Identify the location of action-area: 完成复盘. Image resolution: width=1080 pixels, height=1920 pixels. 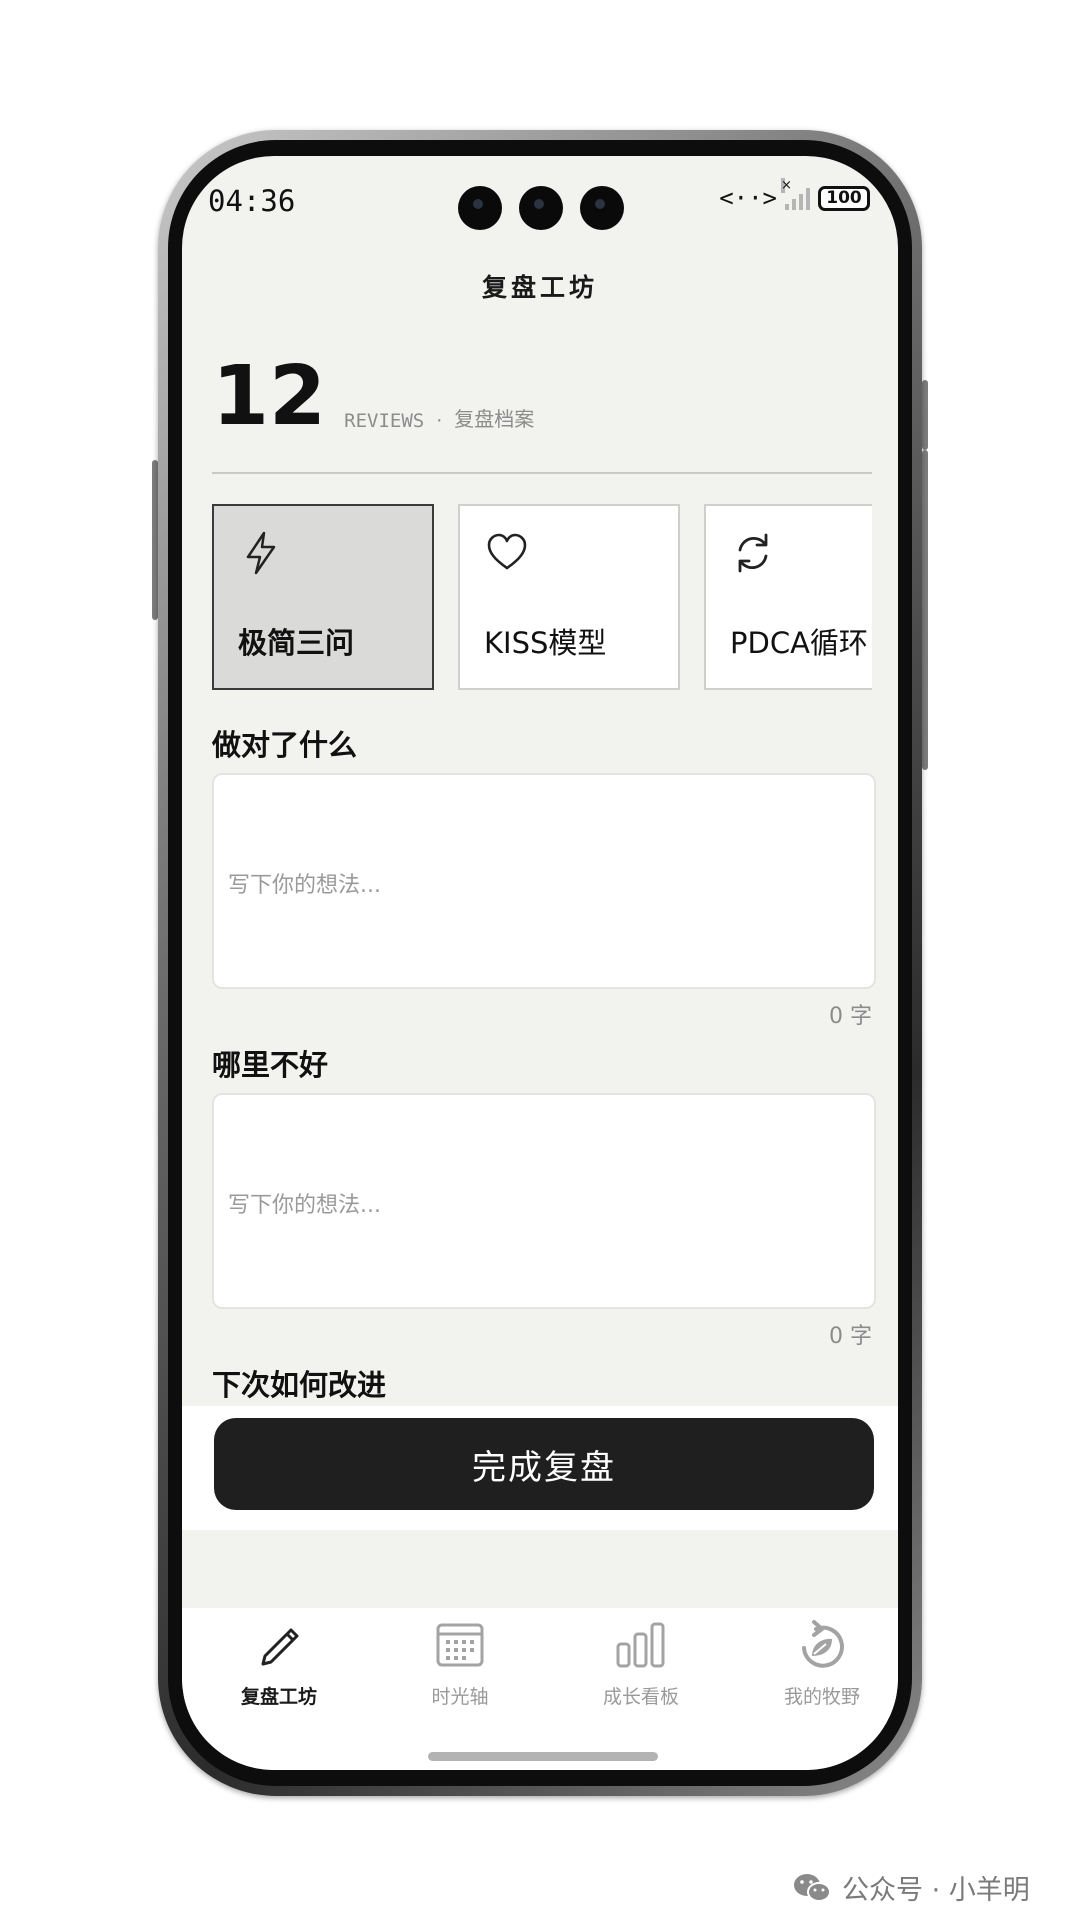
(540, 1468).